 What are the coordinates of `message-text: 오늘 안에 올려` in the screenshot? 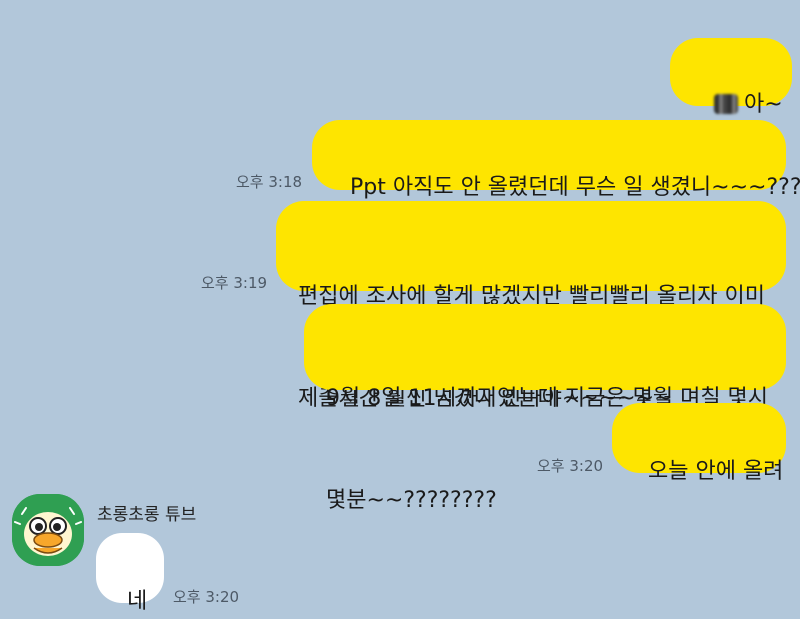 It's located at (716, 471).